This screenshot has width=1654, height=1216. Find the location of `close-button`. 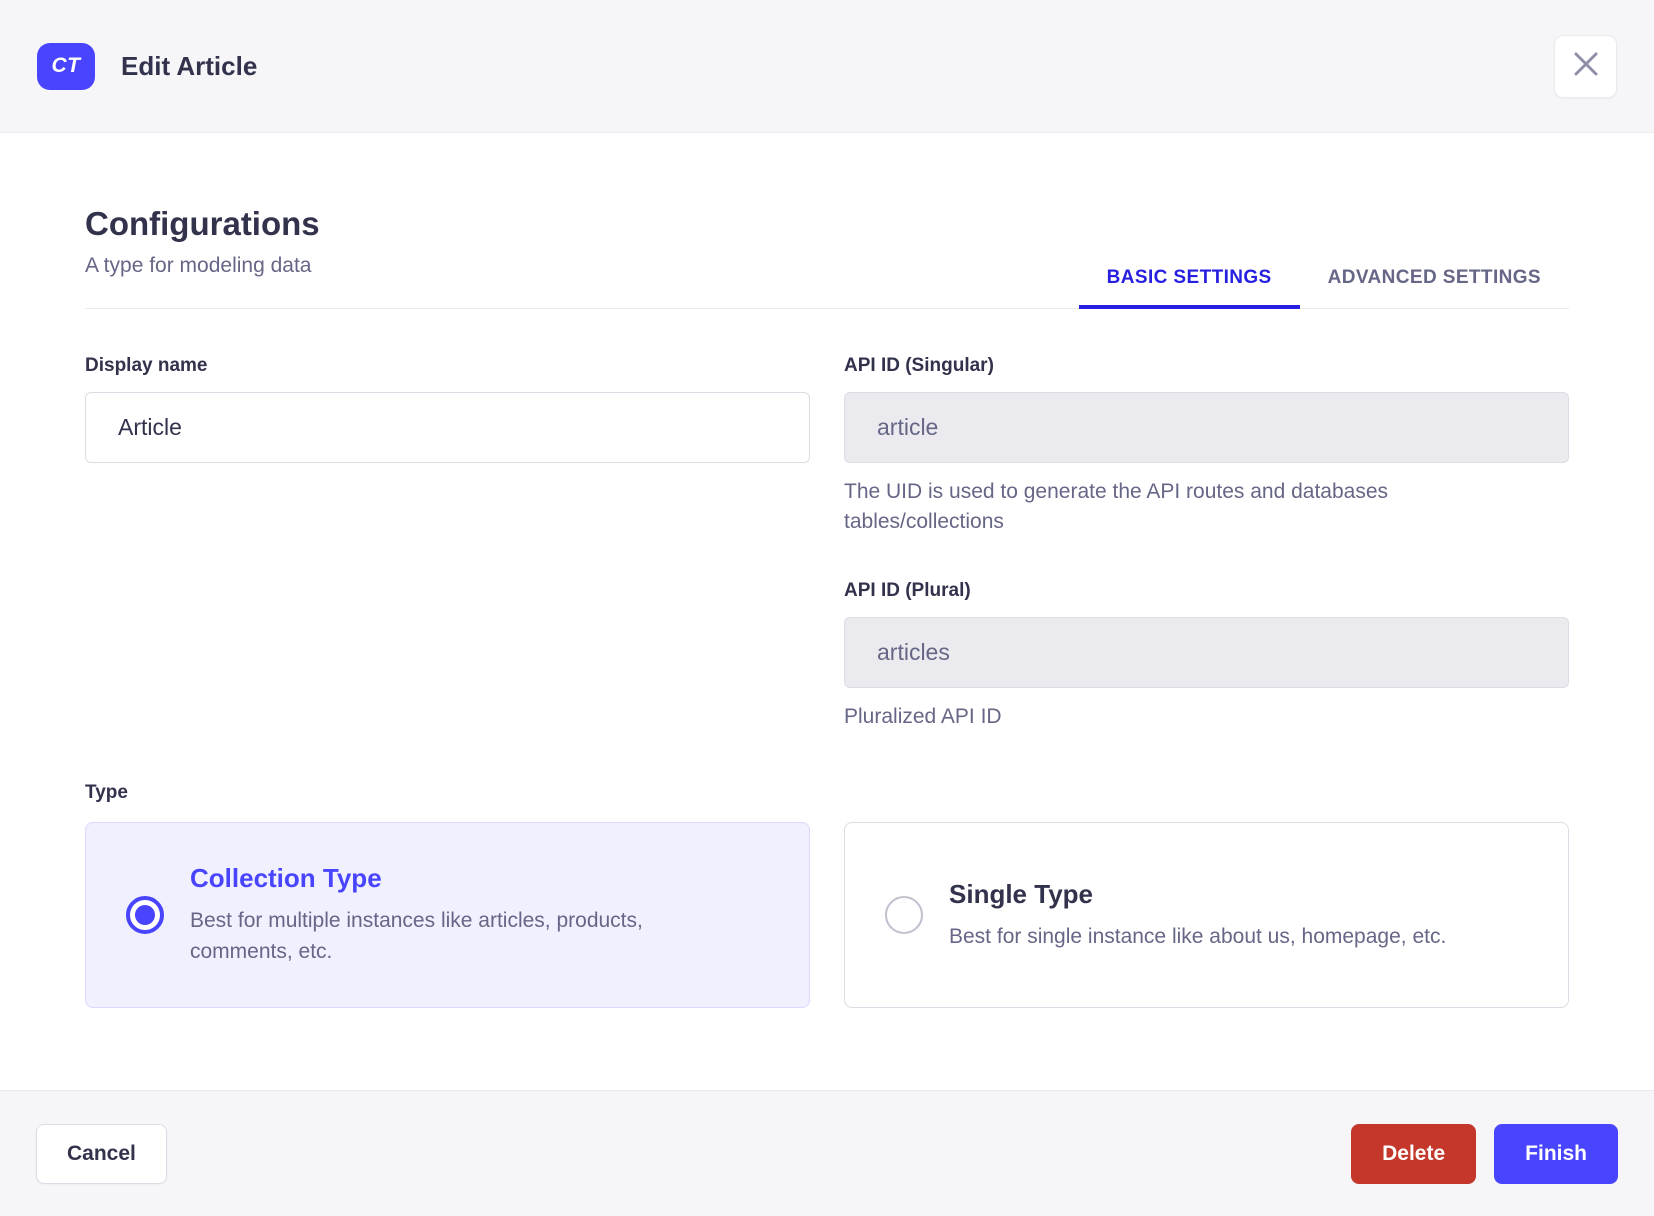

close-button is located at coordinates (1585, 66).